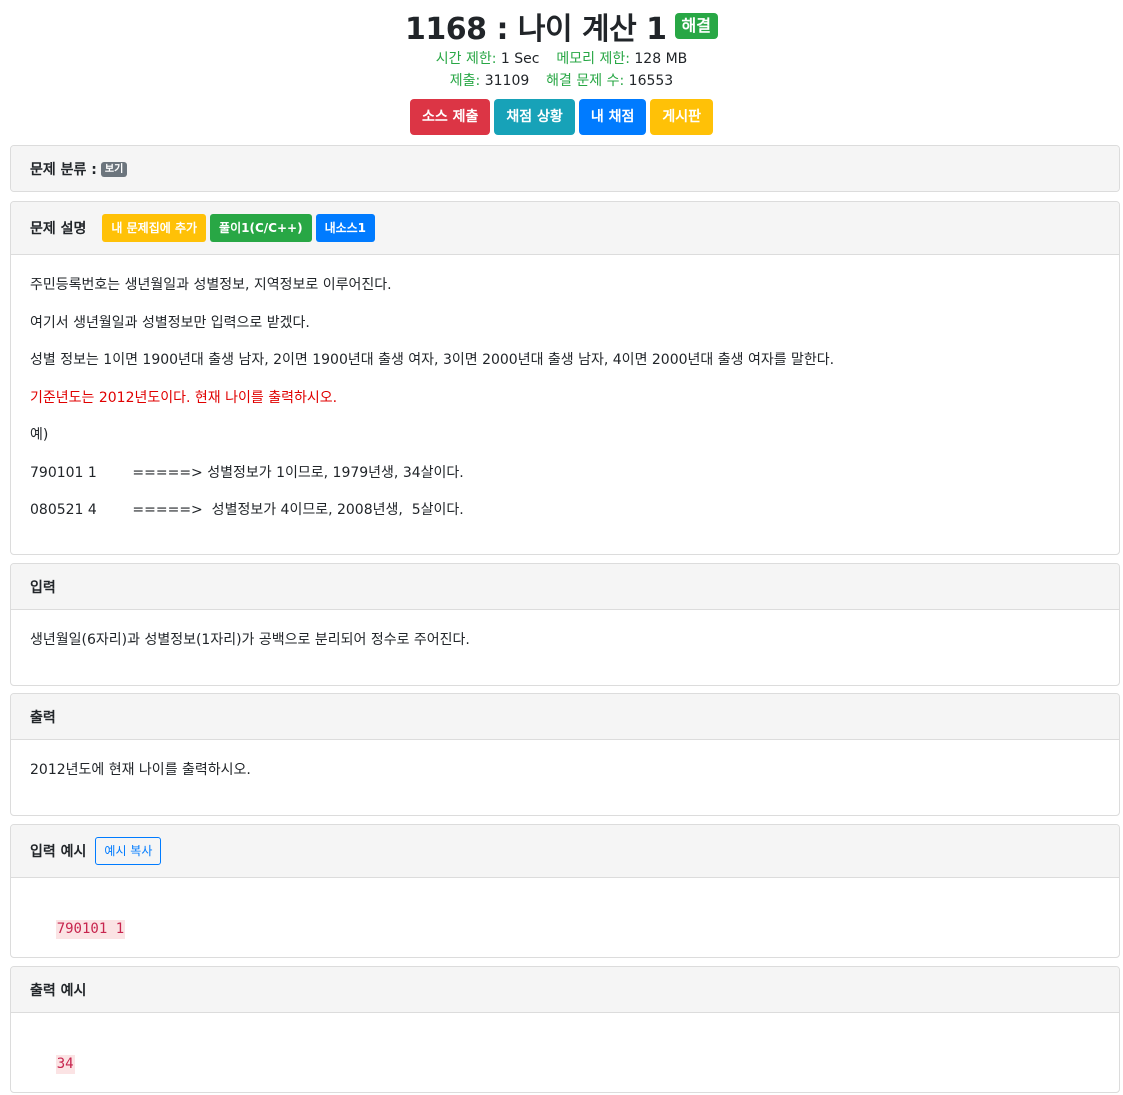 The image size is (1123, 1095). What do you see at coordinates (585, 81) in the screenshot?
I see `solved-count-label: 해결 문제 수:` at bounding box center [585, 81].